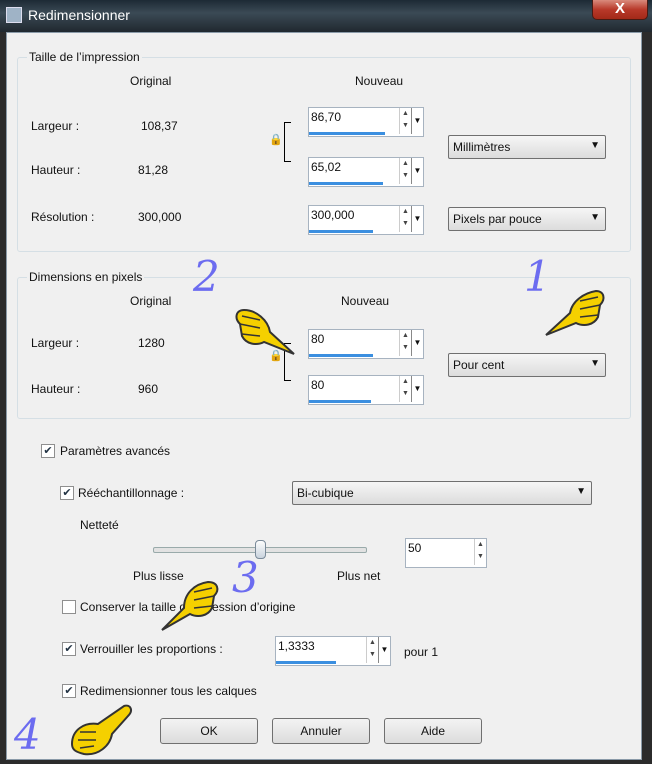  What do you see at coordinates (14, 15) in the screenshot?
I see `app-icon` at bounding box center [14, 15].